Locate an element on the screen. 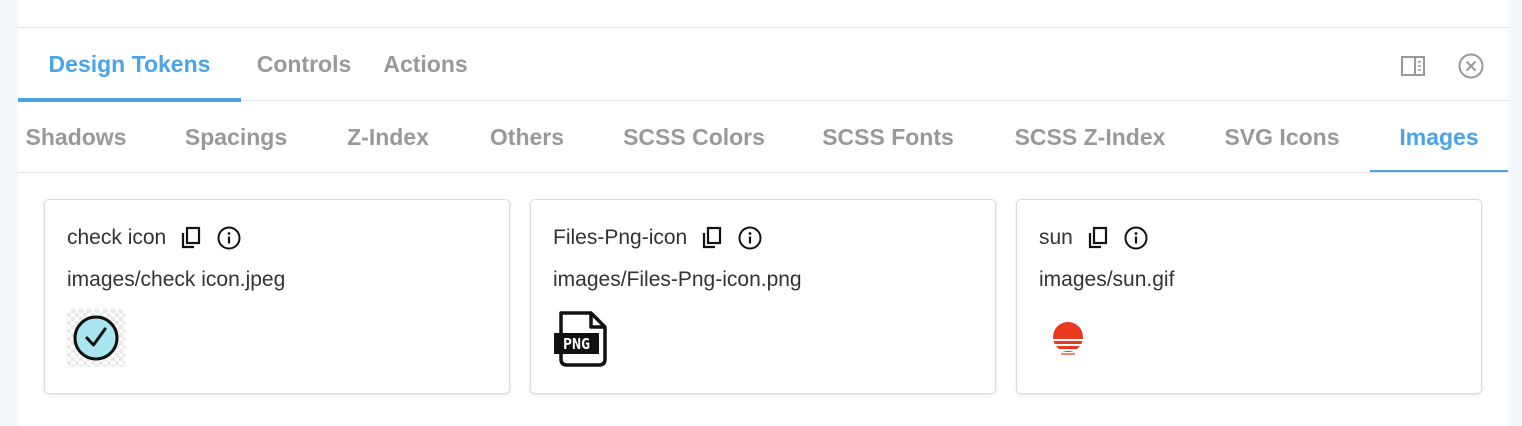  image-card: sun images/sun.gif is located at coordinates (1249, 296).